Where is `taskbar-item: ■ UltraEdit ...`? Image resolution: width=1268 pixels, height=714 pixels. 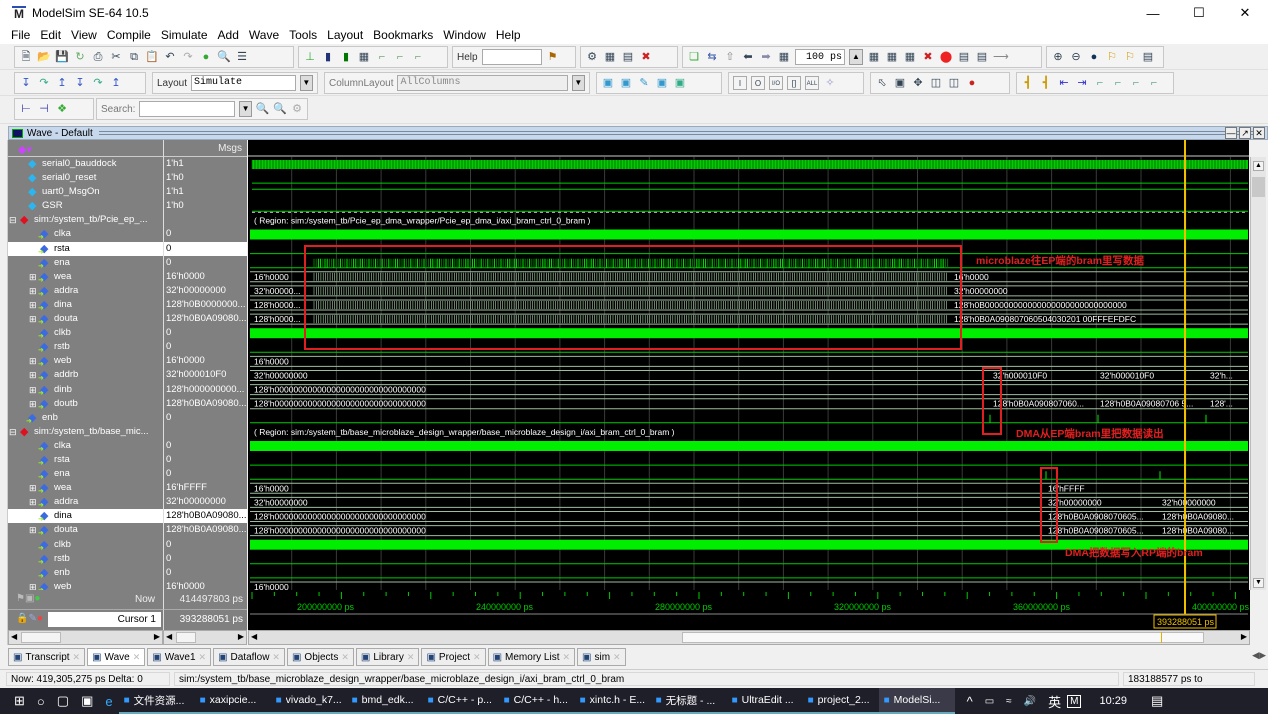
taskbar-item: ■ UltraEdit ... is located at coordinates (764, 701).